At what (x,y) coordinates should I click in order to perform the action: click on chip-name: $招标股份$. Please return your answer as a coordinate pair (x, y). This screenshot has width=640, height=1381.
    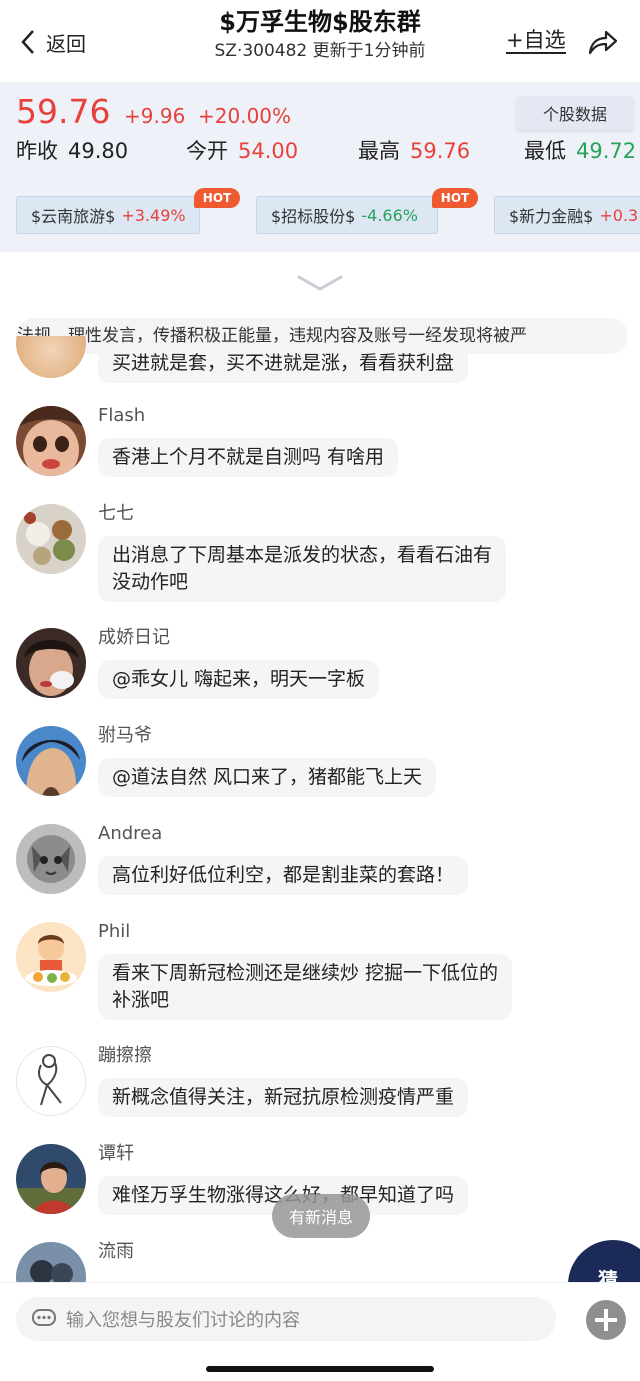
    Looking at the image, I should click on (313, 216).